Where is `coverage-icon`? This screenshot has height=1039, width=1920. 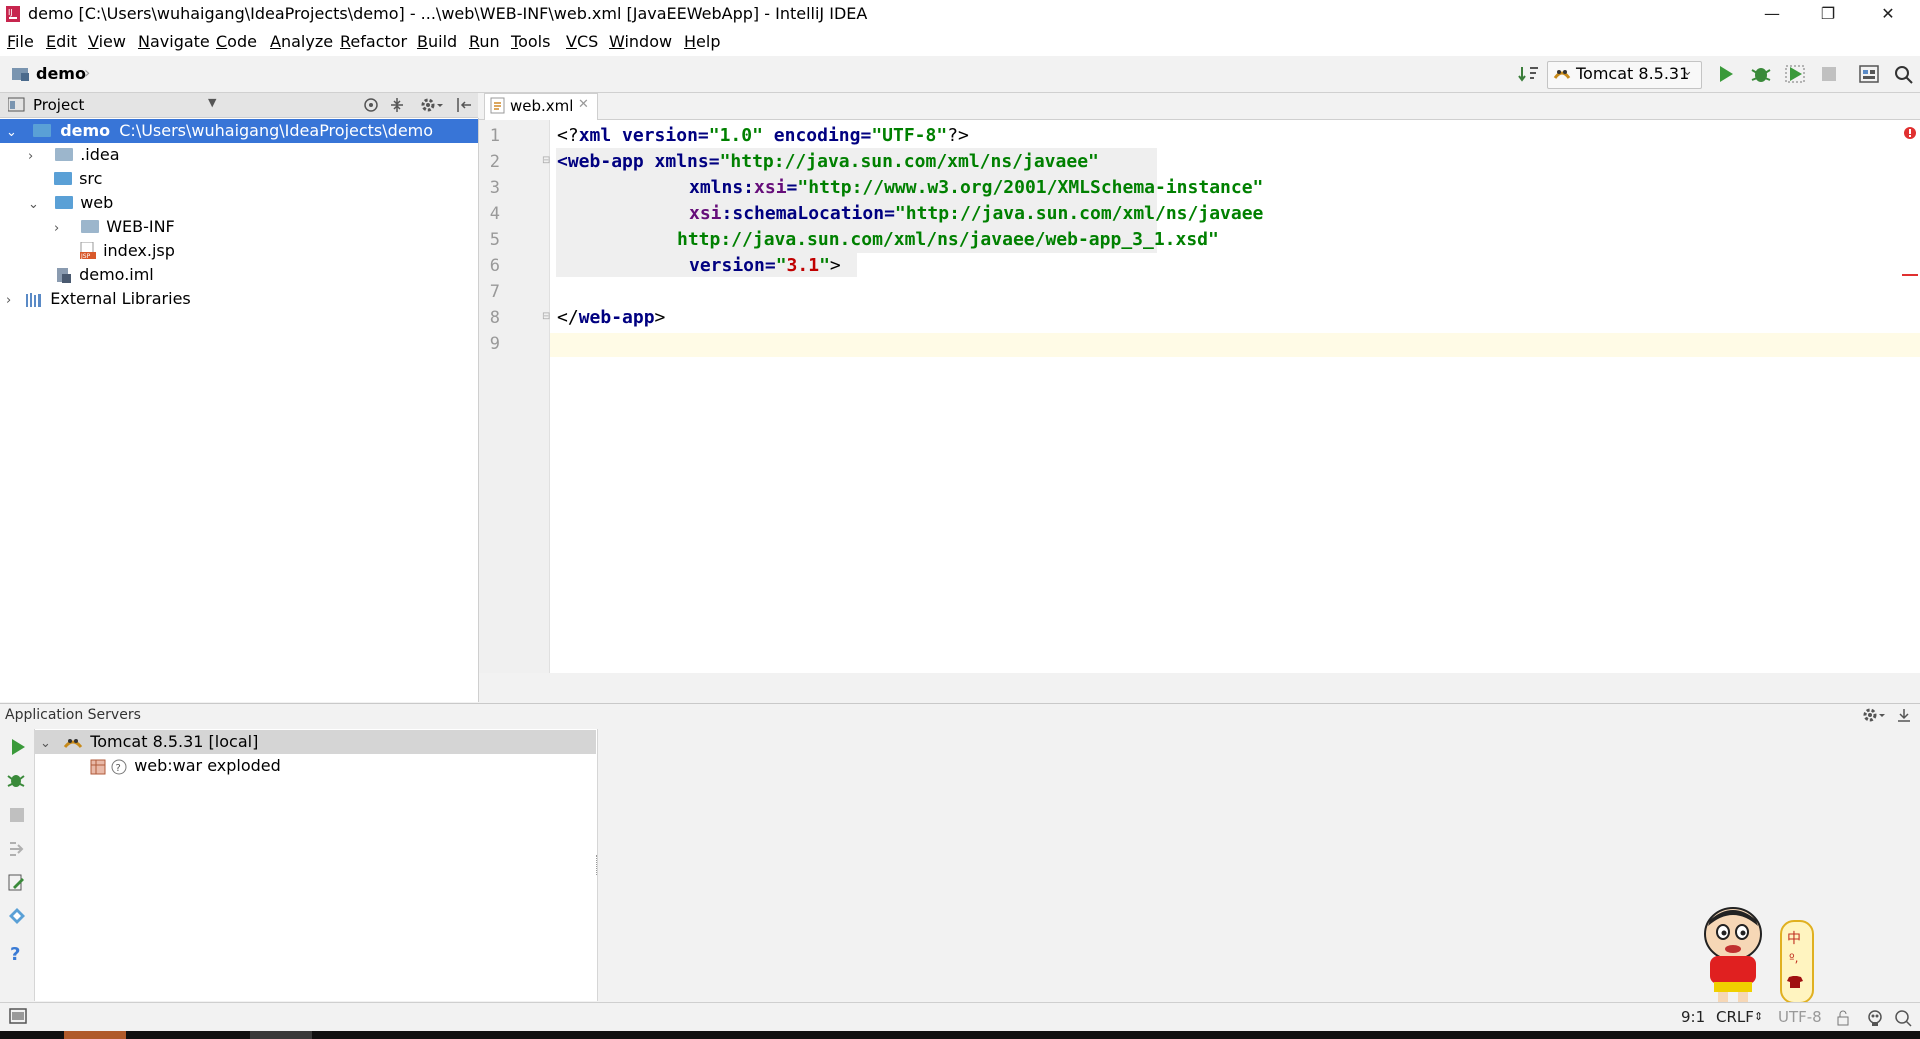 coverage-icon is located at coordinates (1795, 74).